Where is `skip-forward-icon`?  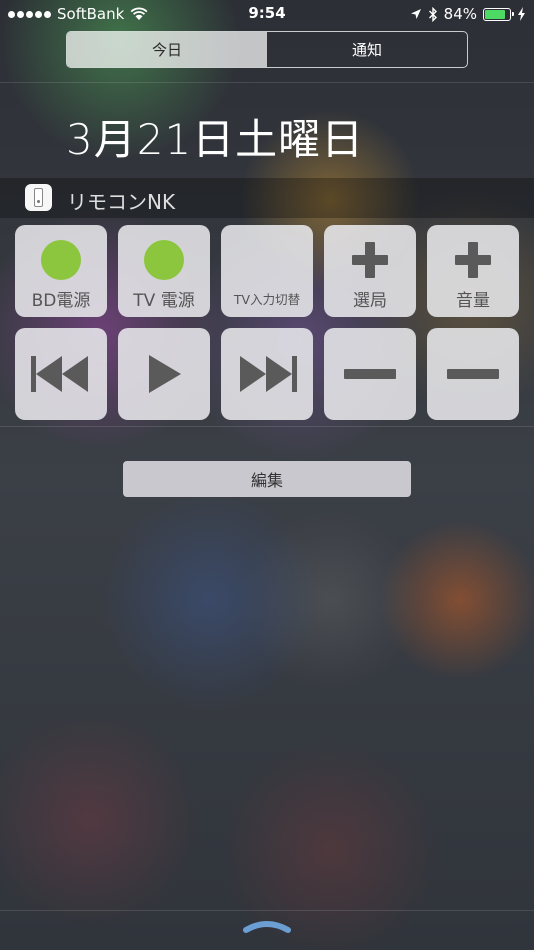
skip-forward-icon is located at coordinates (268, 374).